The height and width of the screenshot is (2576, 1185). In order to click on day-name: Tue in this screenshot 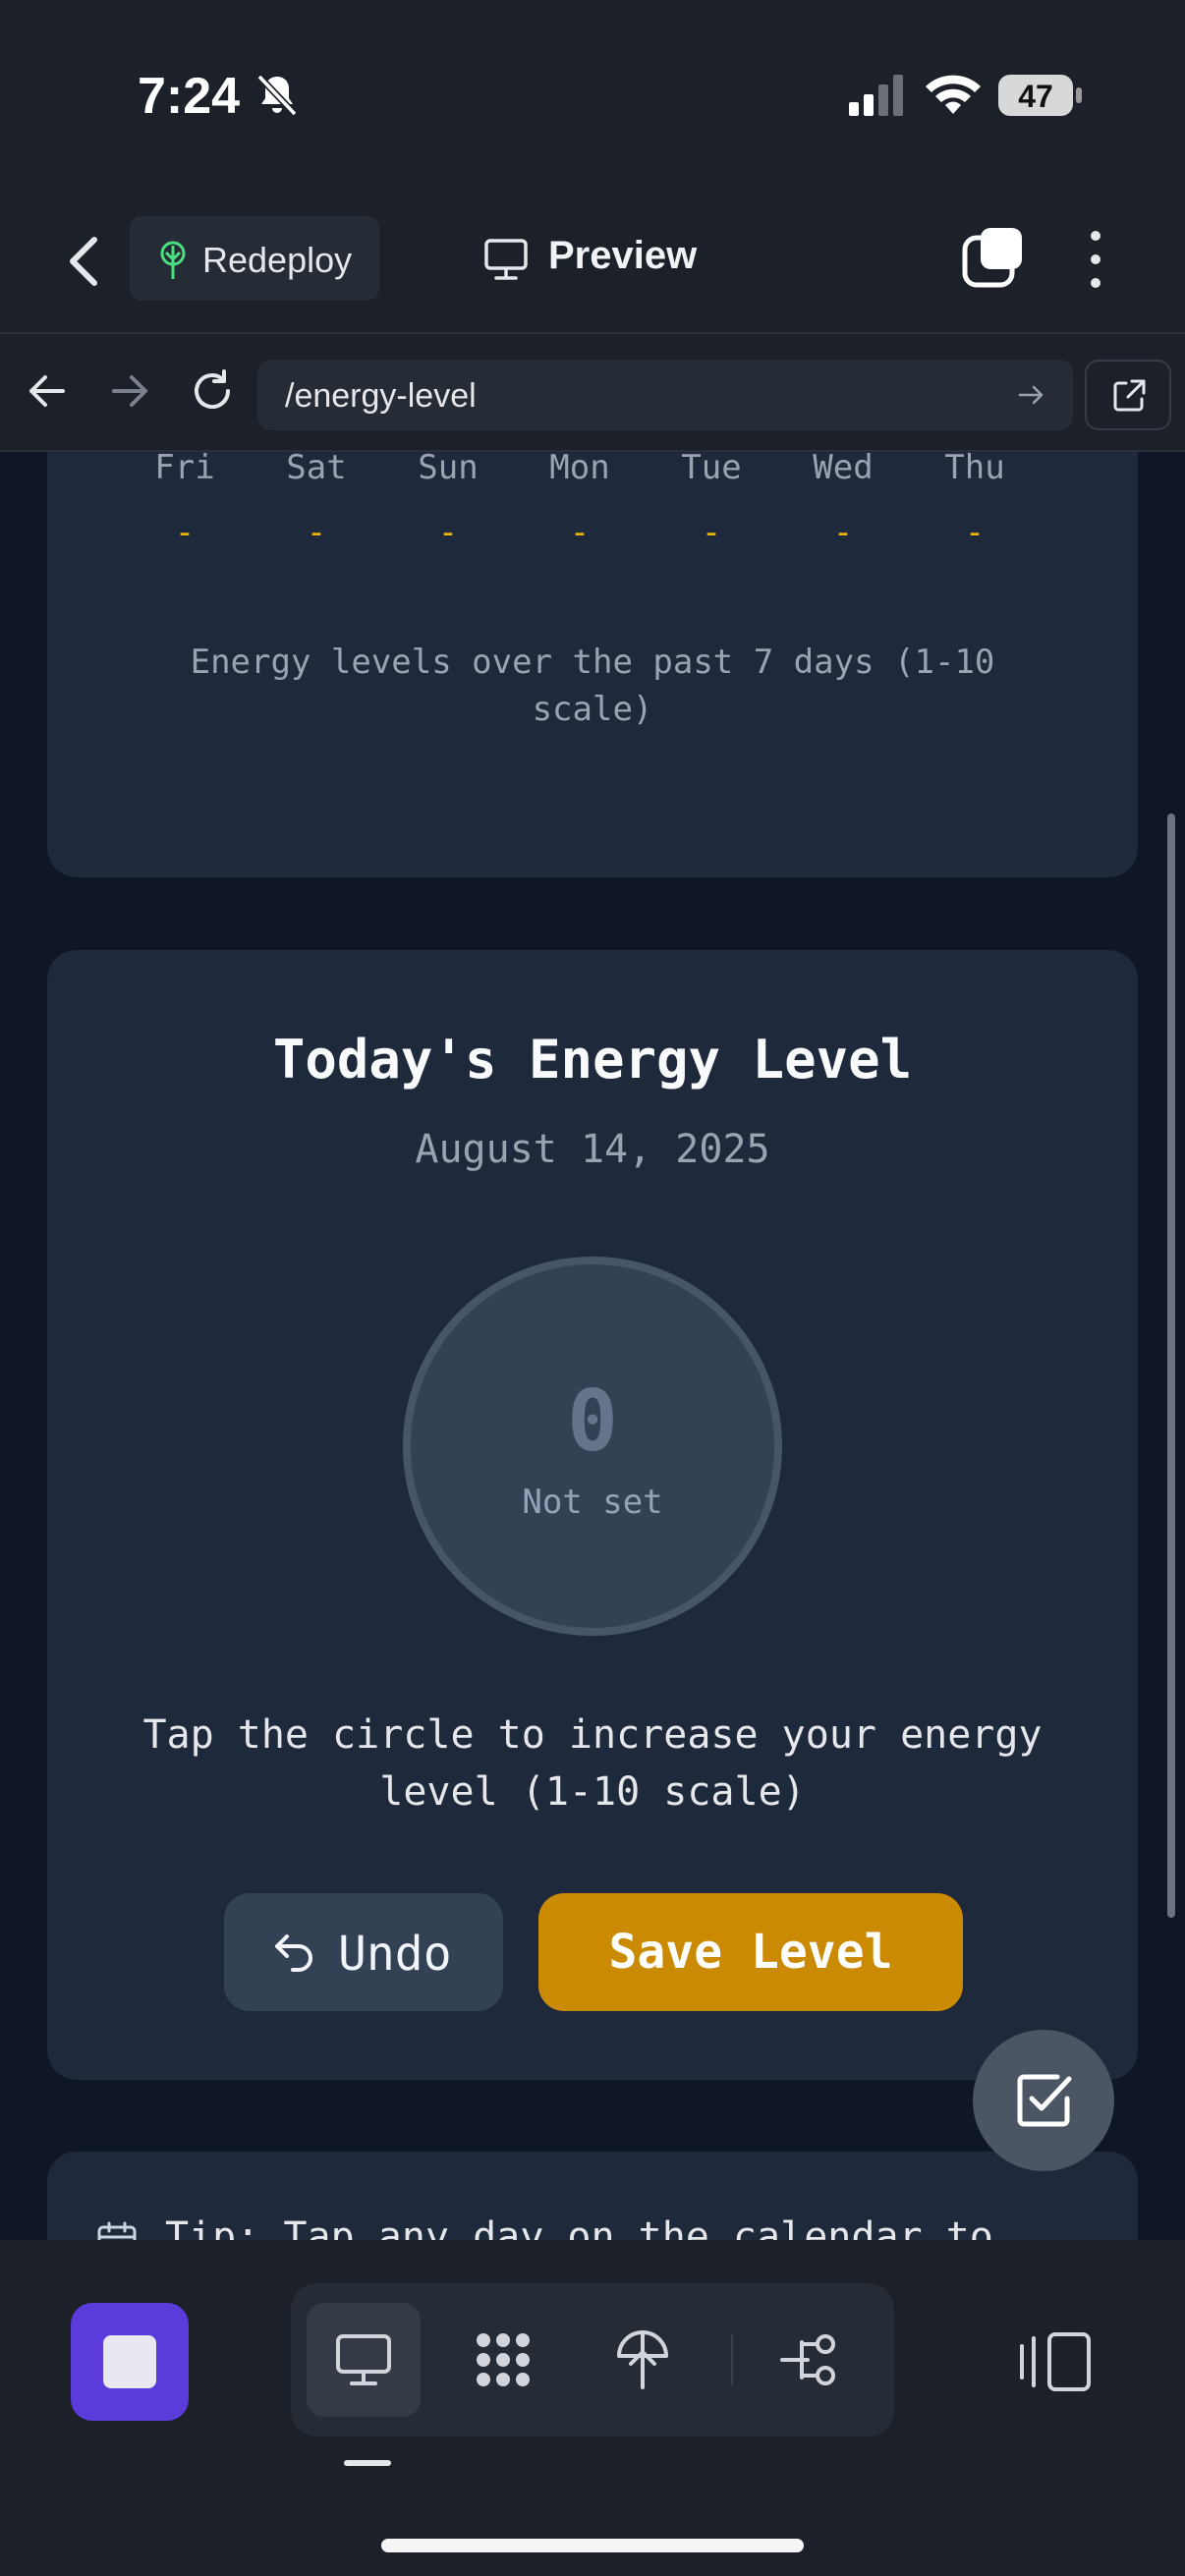, I will do `click(712, 469)`.